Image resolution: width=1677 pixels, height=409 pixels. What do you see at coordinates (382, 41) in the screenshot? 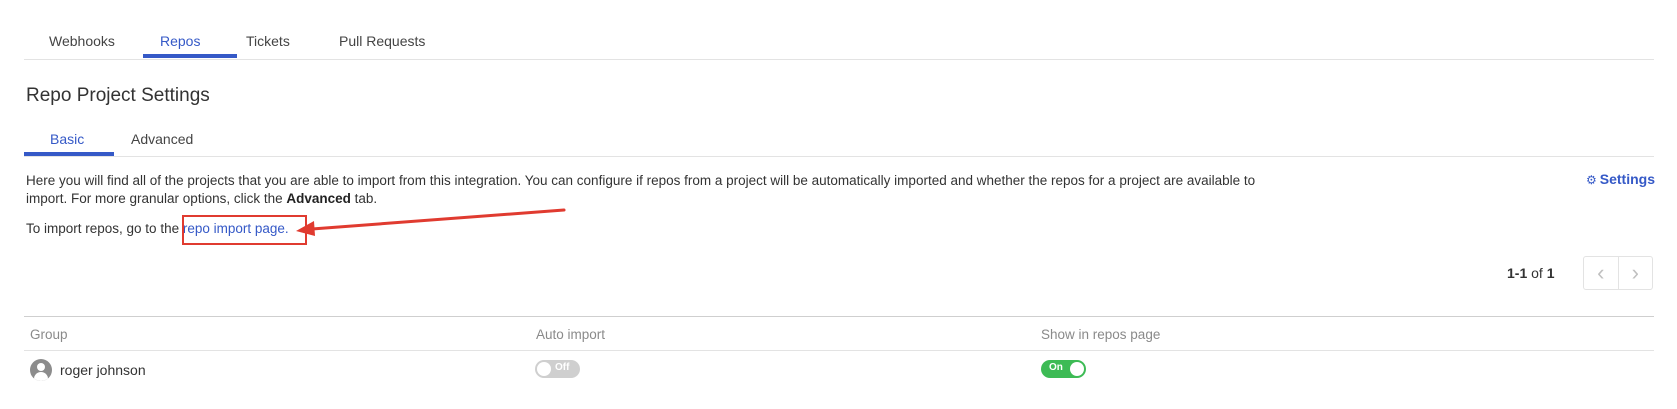
I see `tab-pull-requests: Pull Requests` at bounding box center [382, 41].